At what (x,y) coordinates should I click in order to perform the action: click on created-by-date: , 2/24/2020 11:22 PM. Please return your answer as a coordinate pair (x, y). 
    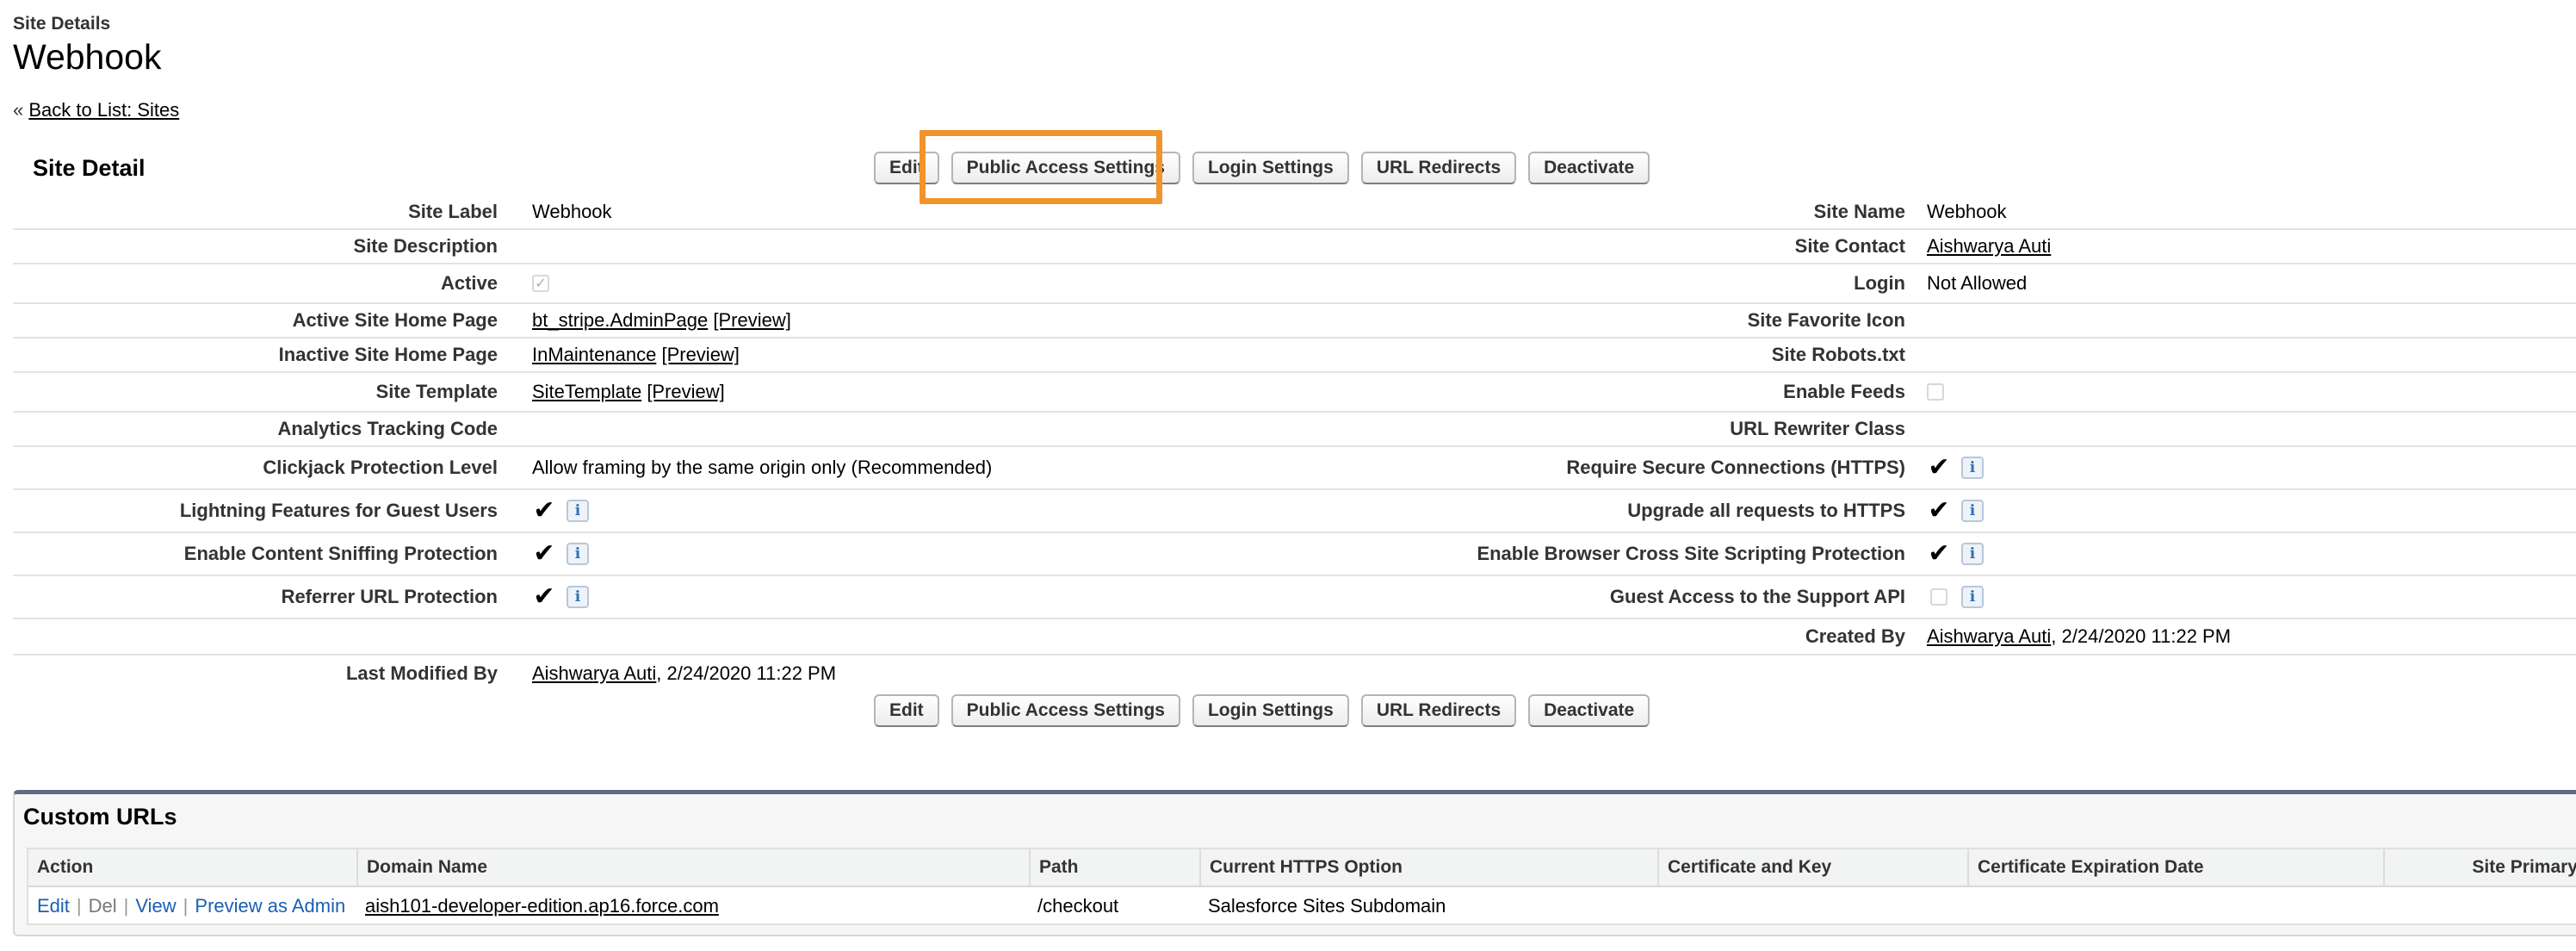
    Looking at the image, I should click on (2141, 636).